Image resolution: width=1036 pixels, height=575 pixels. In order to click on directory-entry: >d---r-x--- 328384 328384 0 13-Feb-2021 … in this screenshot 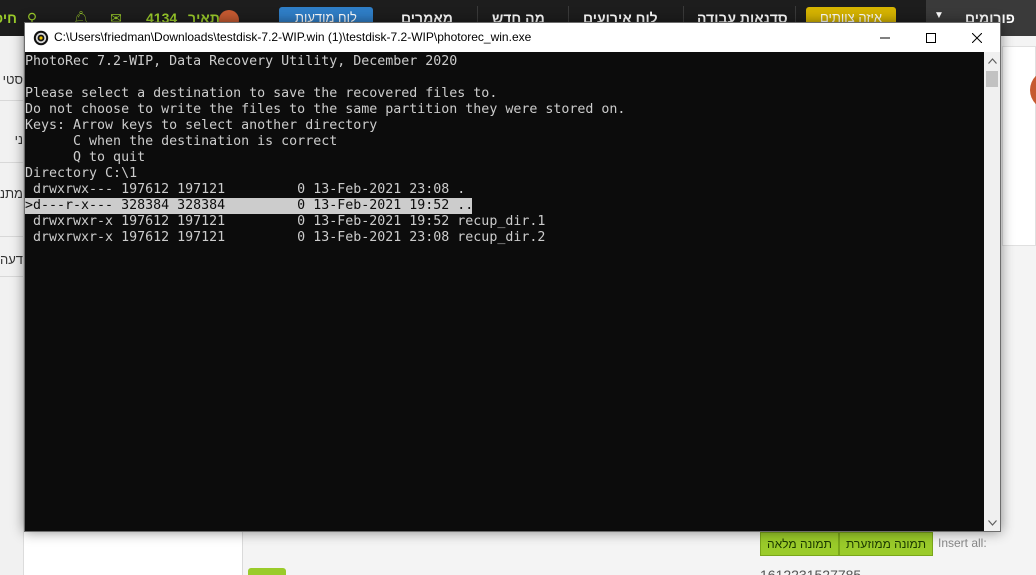, I will do `click(249, 206)`.